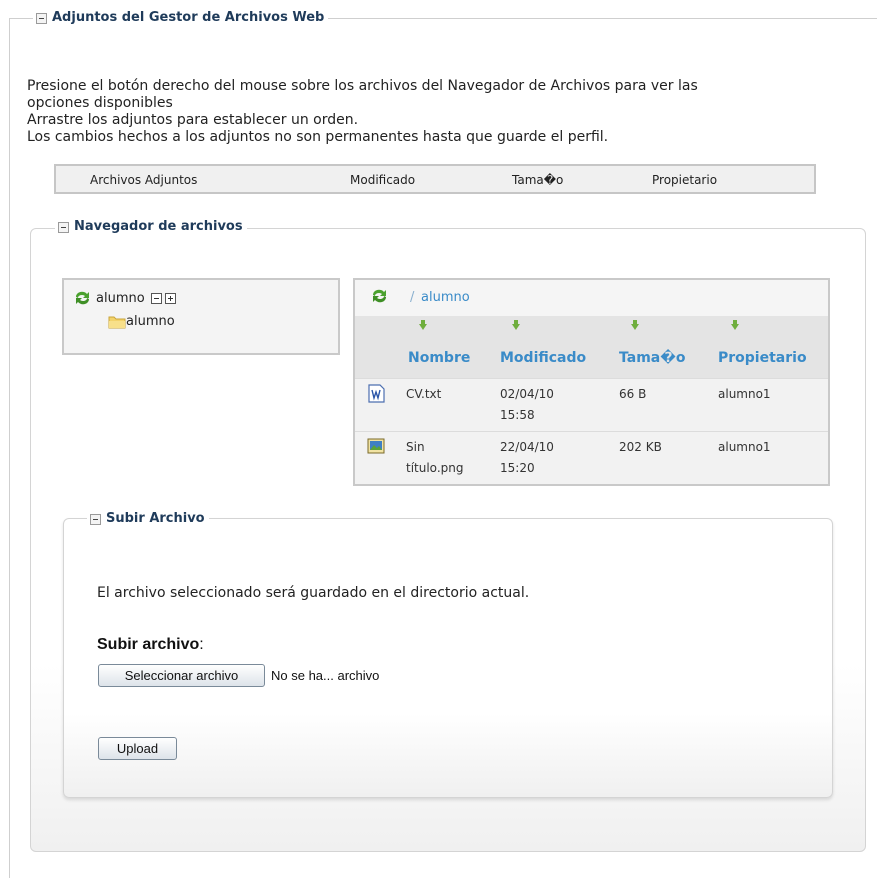  I want to click on upload-button: Upload, so click(137, 748).